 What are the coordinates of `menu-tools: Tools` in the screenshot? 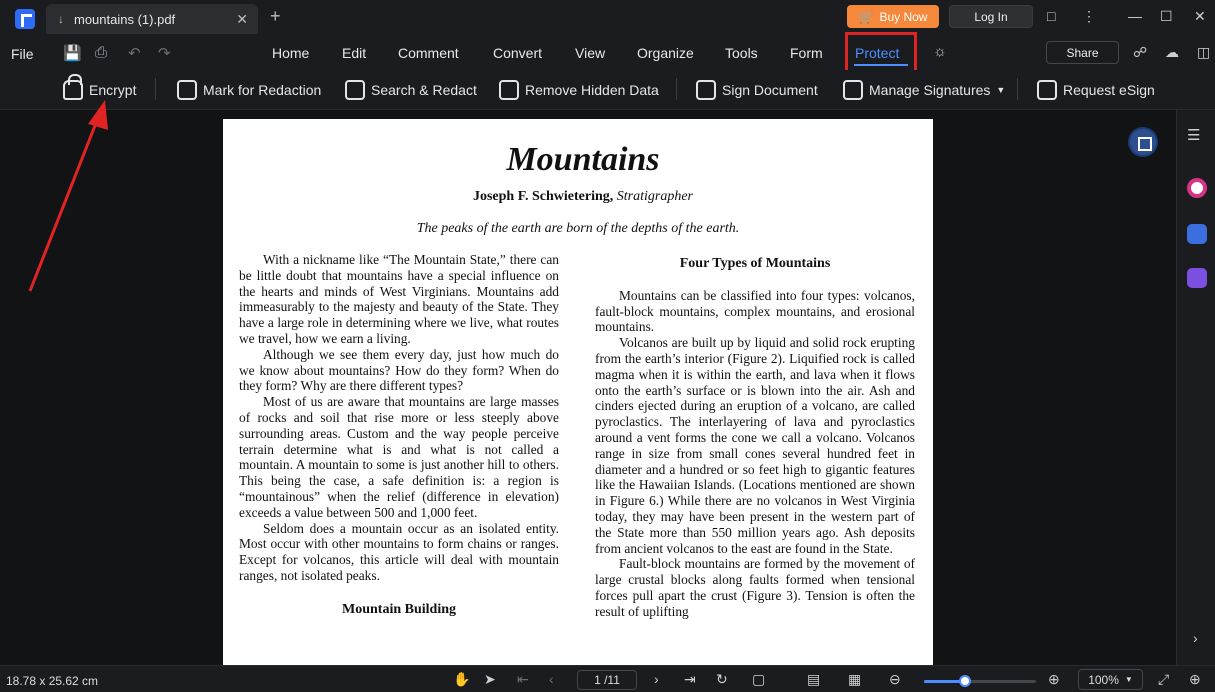 It's located at (741, 53).